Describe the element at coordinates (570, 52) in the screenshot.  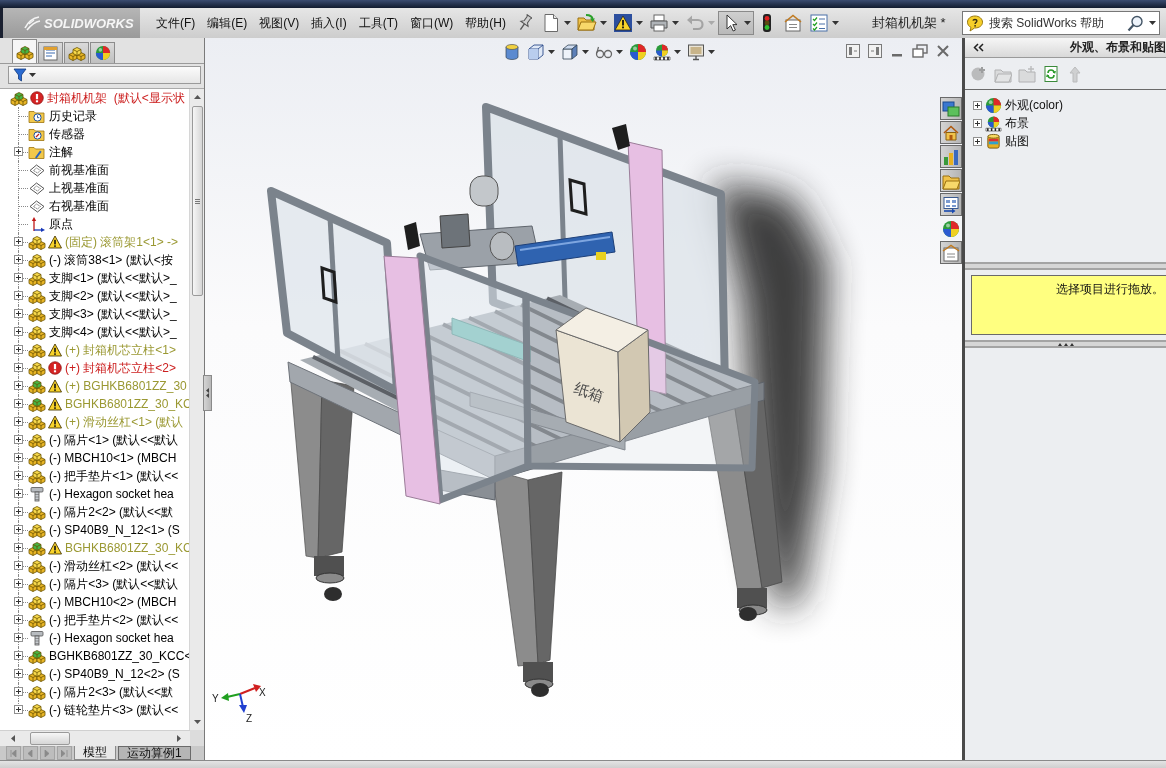
I see `shaded-cube-icon` at that location.